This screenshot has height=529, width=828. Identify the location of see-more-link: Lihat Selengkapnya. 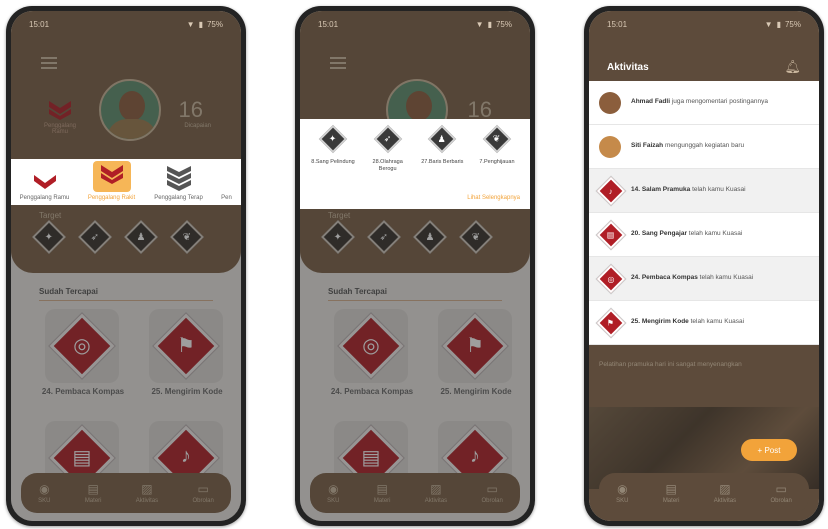
(493, 198).